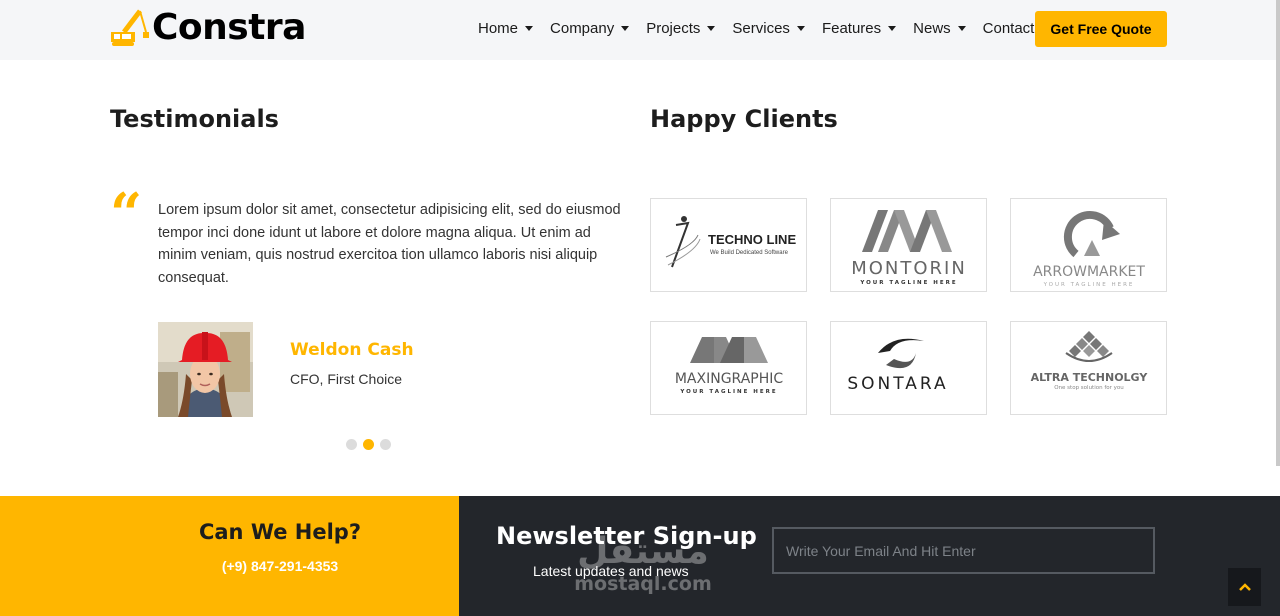 This screenshot has width=1280, height=616. Describe the element at coordinates (126, 214) in the screenshot. I see `quote-left-icon: “` at that location.